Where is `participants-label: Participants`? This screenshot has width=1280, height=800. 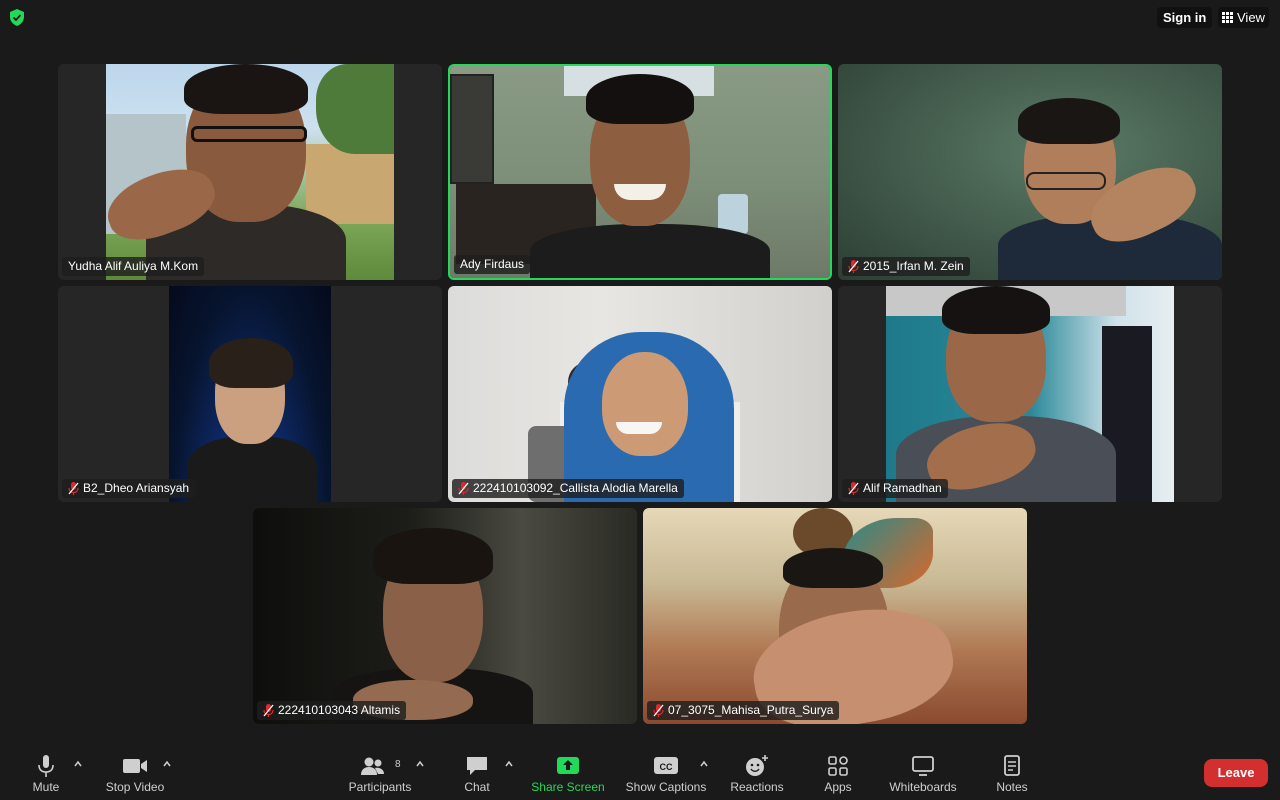
participants-label: Participants is located at coordinates (380, 787).